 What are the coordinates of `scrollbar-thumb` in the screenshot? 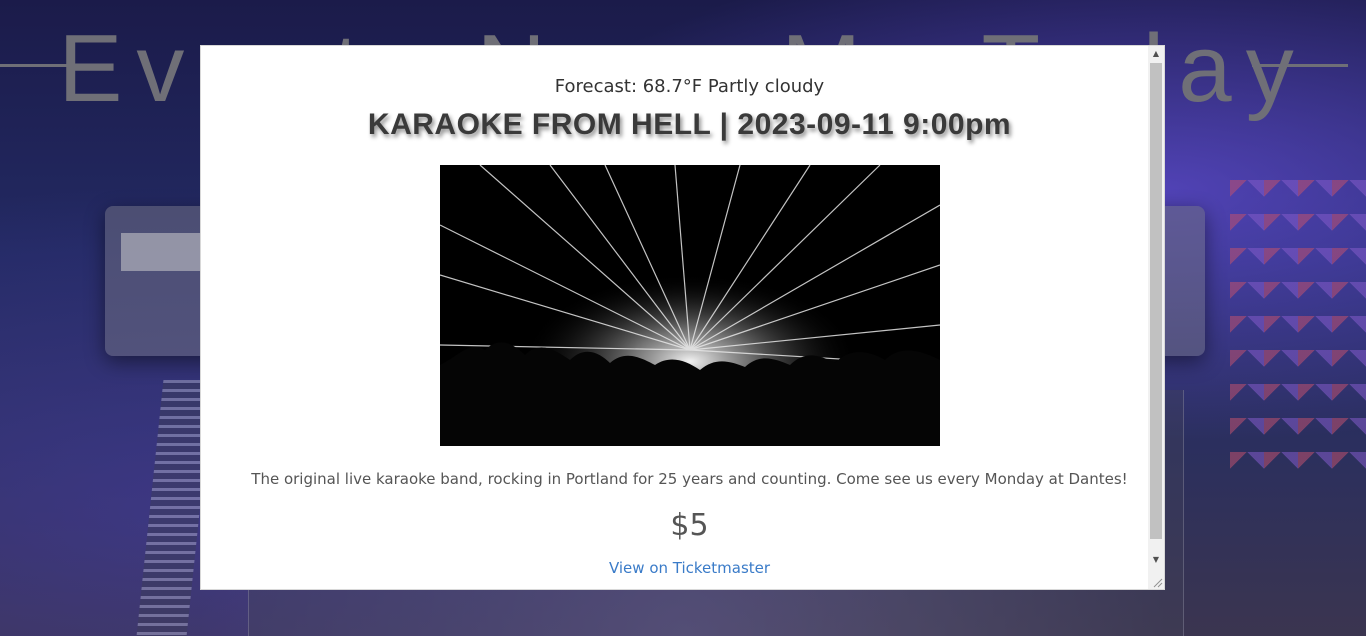 It's located at (1156, 301).